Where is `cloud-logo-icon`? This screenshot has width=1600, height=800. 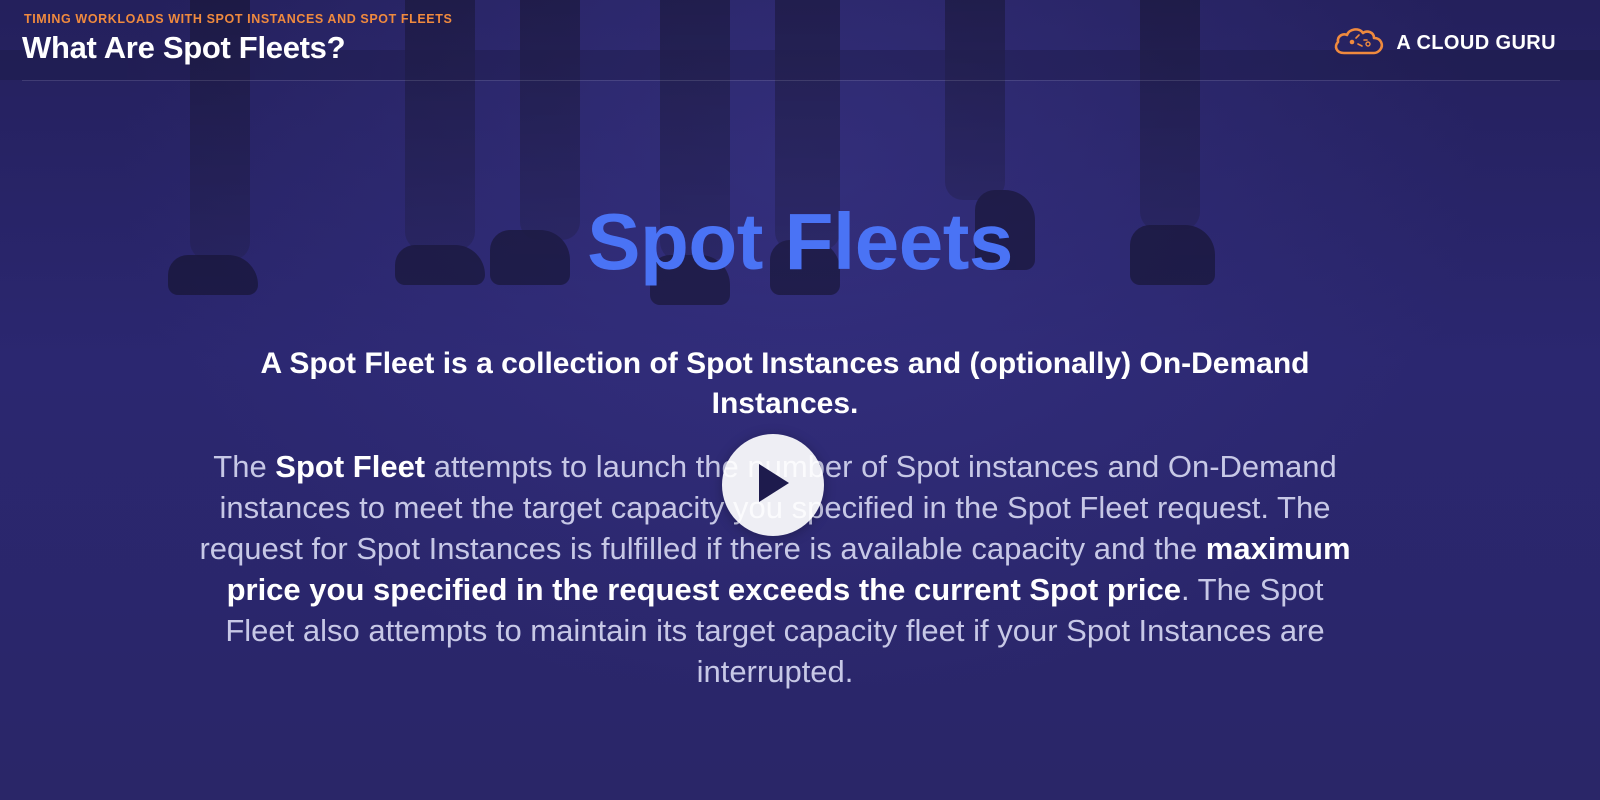
cloud-logo-icon is located at coordinates (1359, 43).